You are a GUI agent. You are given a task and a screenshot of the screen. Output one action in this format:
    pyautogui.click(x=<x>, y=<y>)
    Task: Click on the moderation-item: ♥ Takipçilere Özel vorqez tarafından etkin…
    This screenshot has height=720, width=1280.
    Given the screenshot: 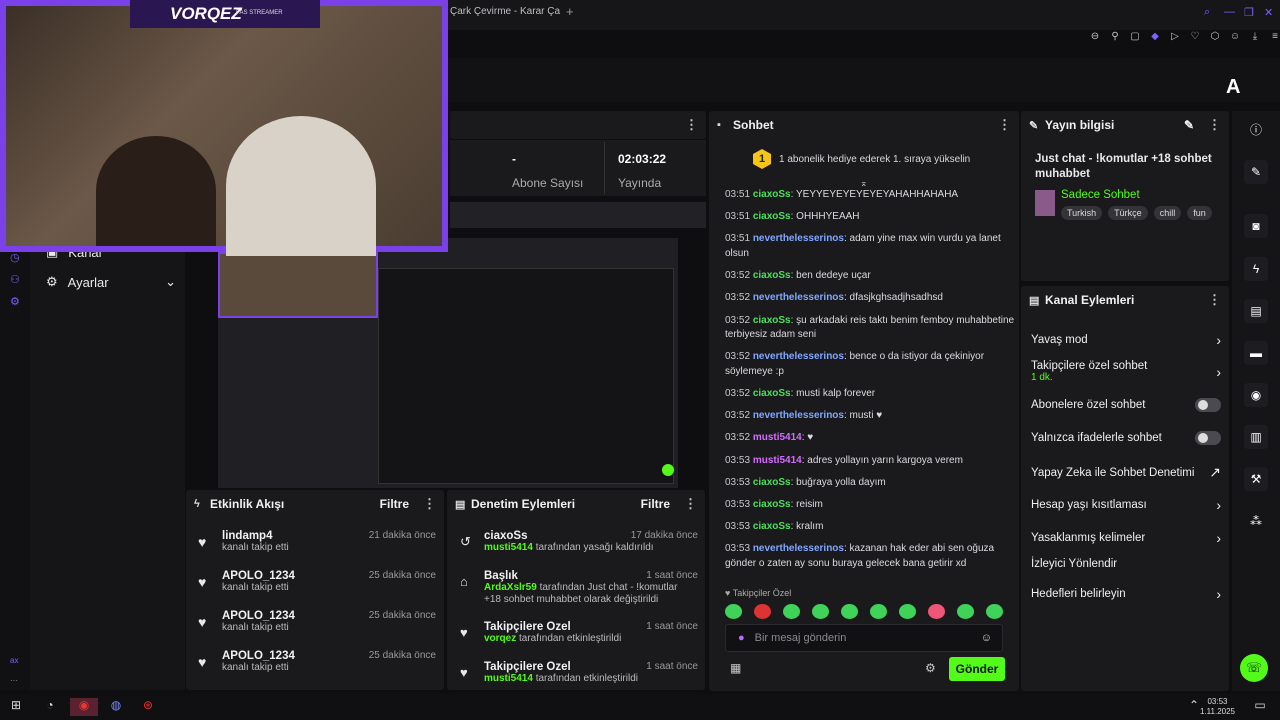 What is the action you would take?
    pyautogui.click(x=578, y=633)
    